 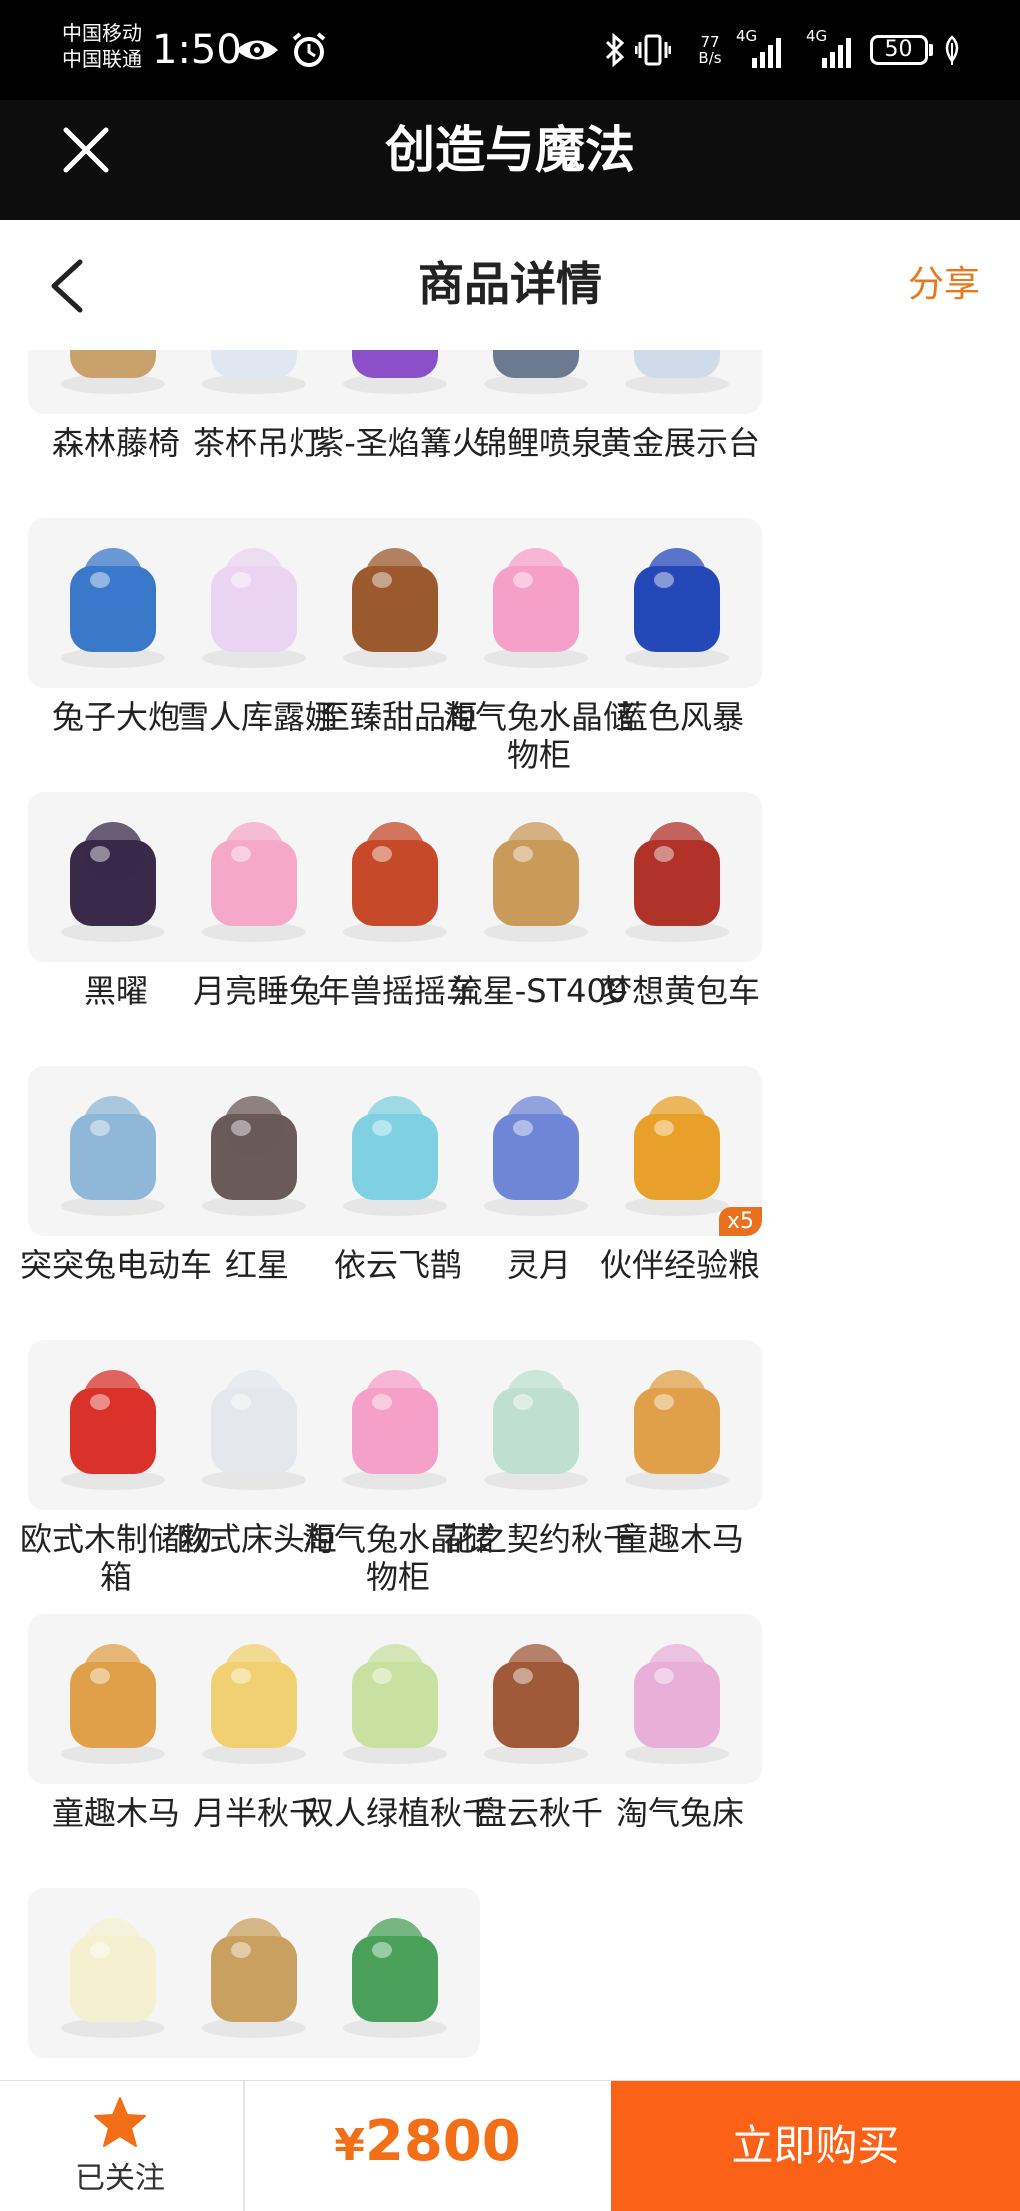 I want to click on title-bar: 创造与魔法, so click(x=510, y=160).